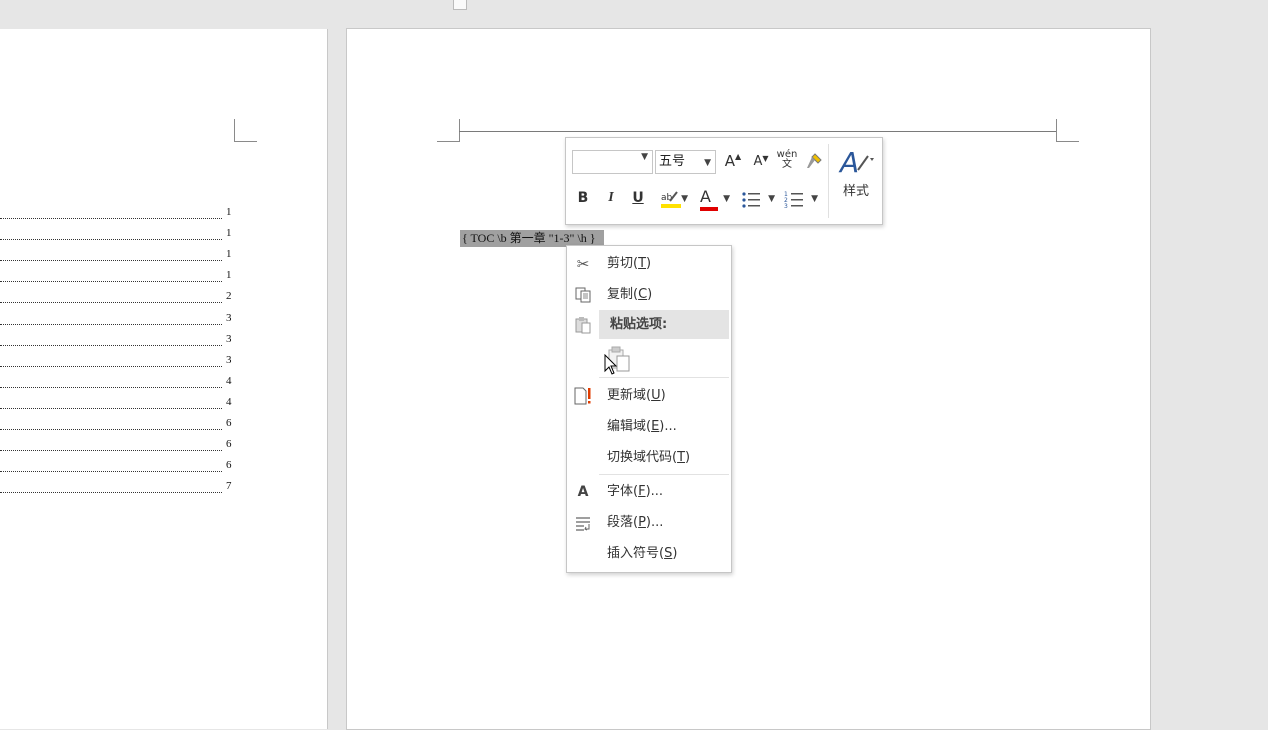  Describe the element at coordinates (611, 364) in the screenshot. I see `mouse-cursor-icon` at that location.